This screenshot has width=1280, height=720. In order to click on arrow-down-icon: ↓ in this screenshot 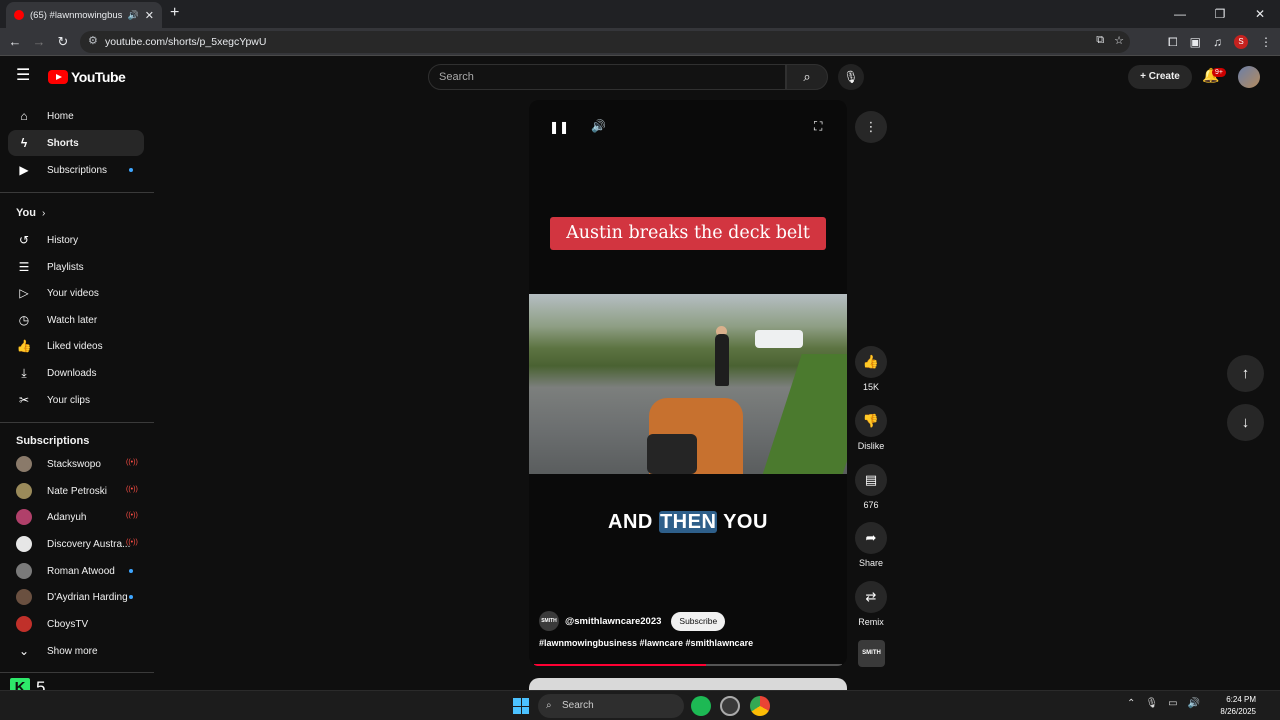, I will do `click(1245, 422)`.